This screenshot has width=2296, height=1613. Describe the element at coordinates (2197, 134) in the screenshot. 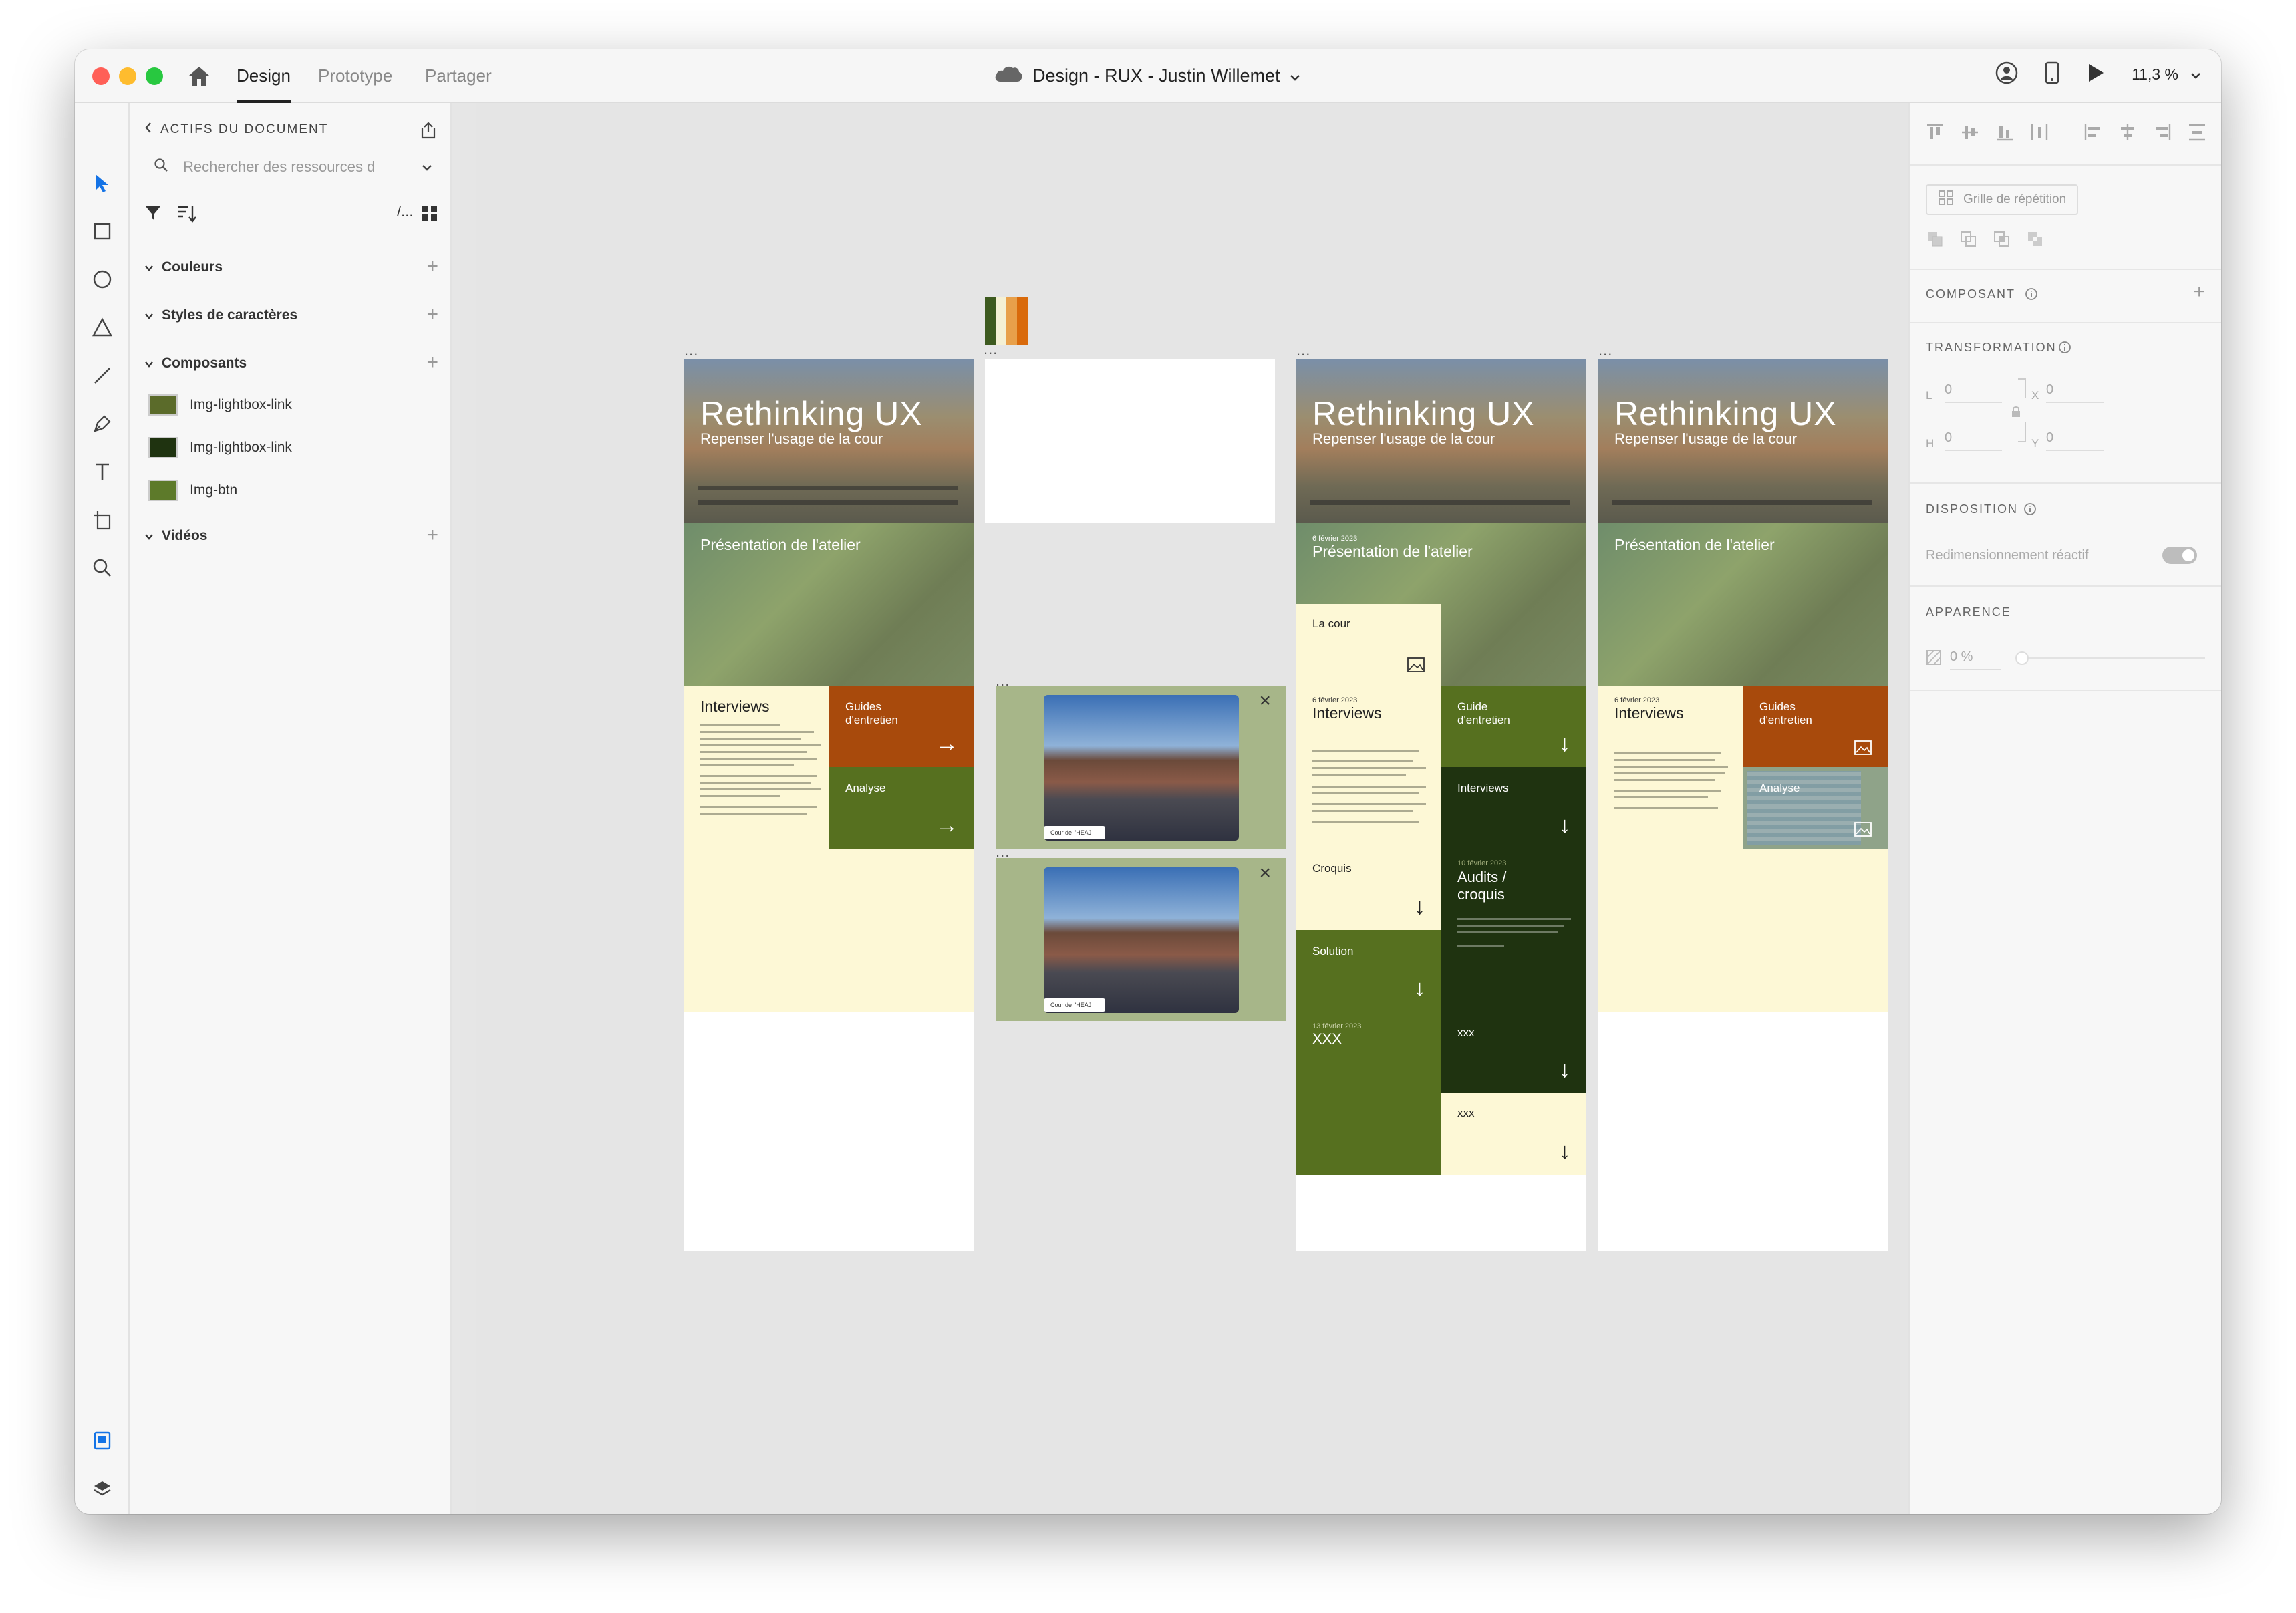

I see `distribute-horizontal-icon` at that location.